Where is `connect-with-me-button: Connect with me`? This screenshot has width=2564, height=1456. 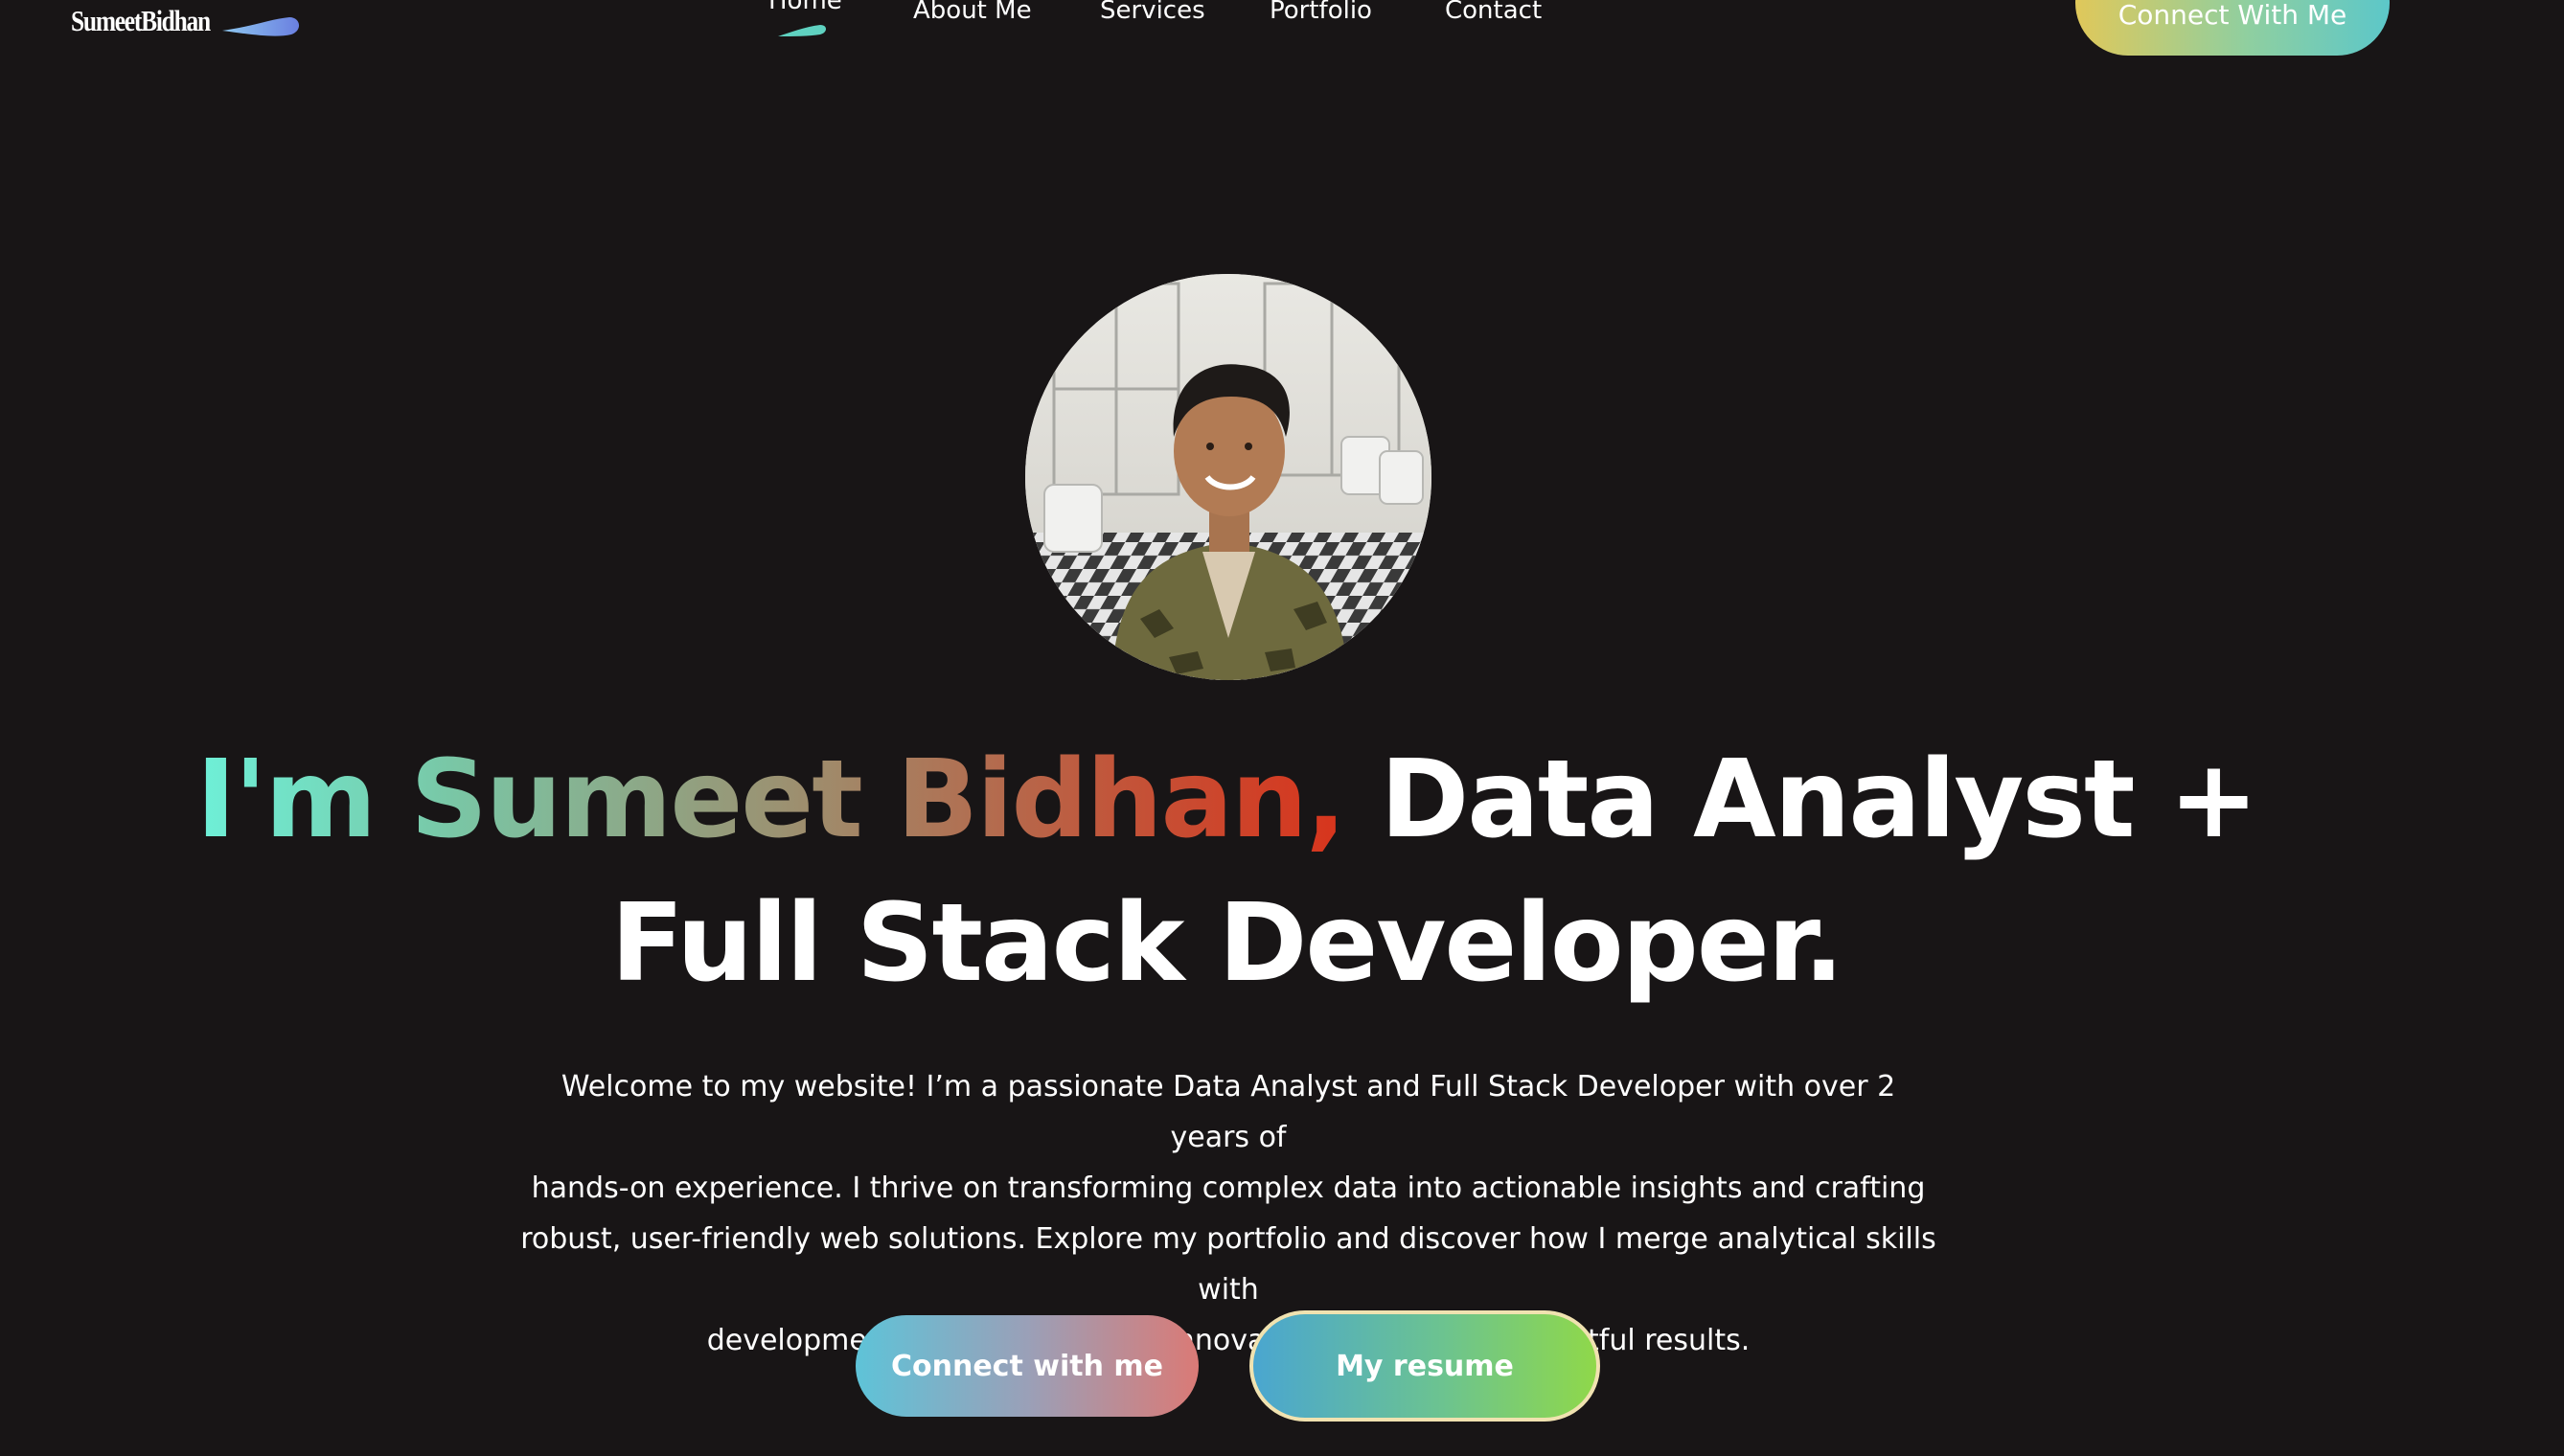 connect-with-me-button: Connect with me is located at coordinates (1027, 1366).